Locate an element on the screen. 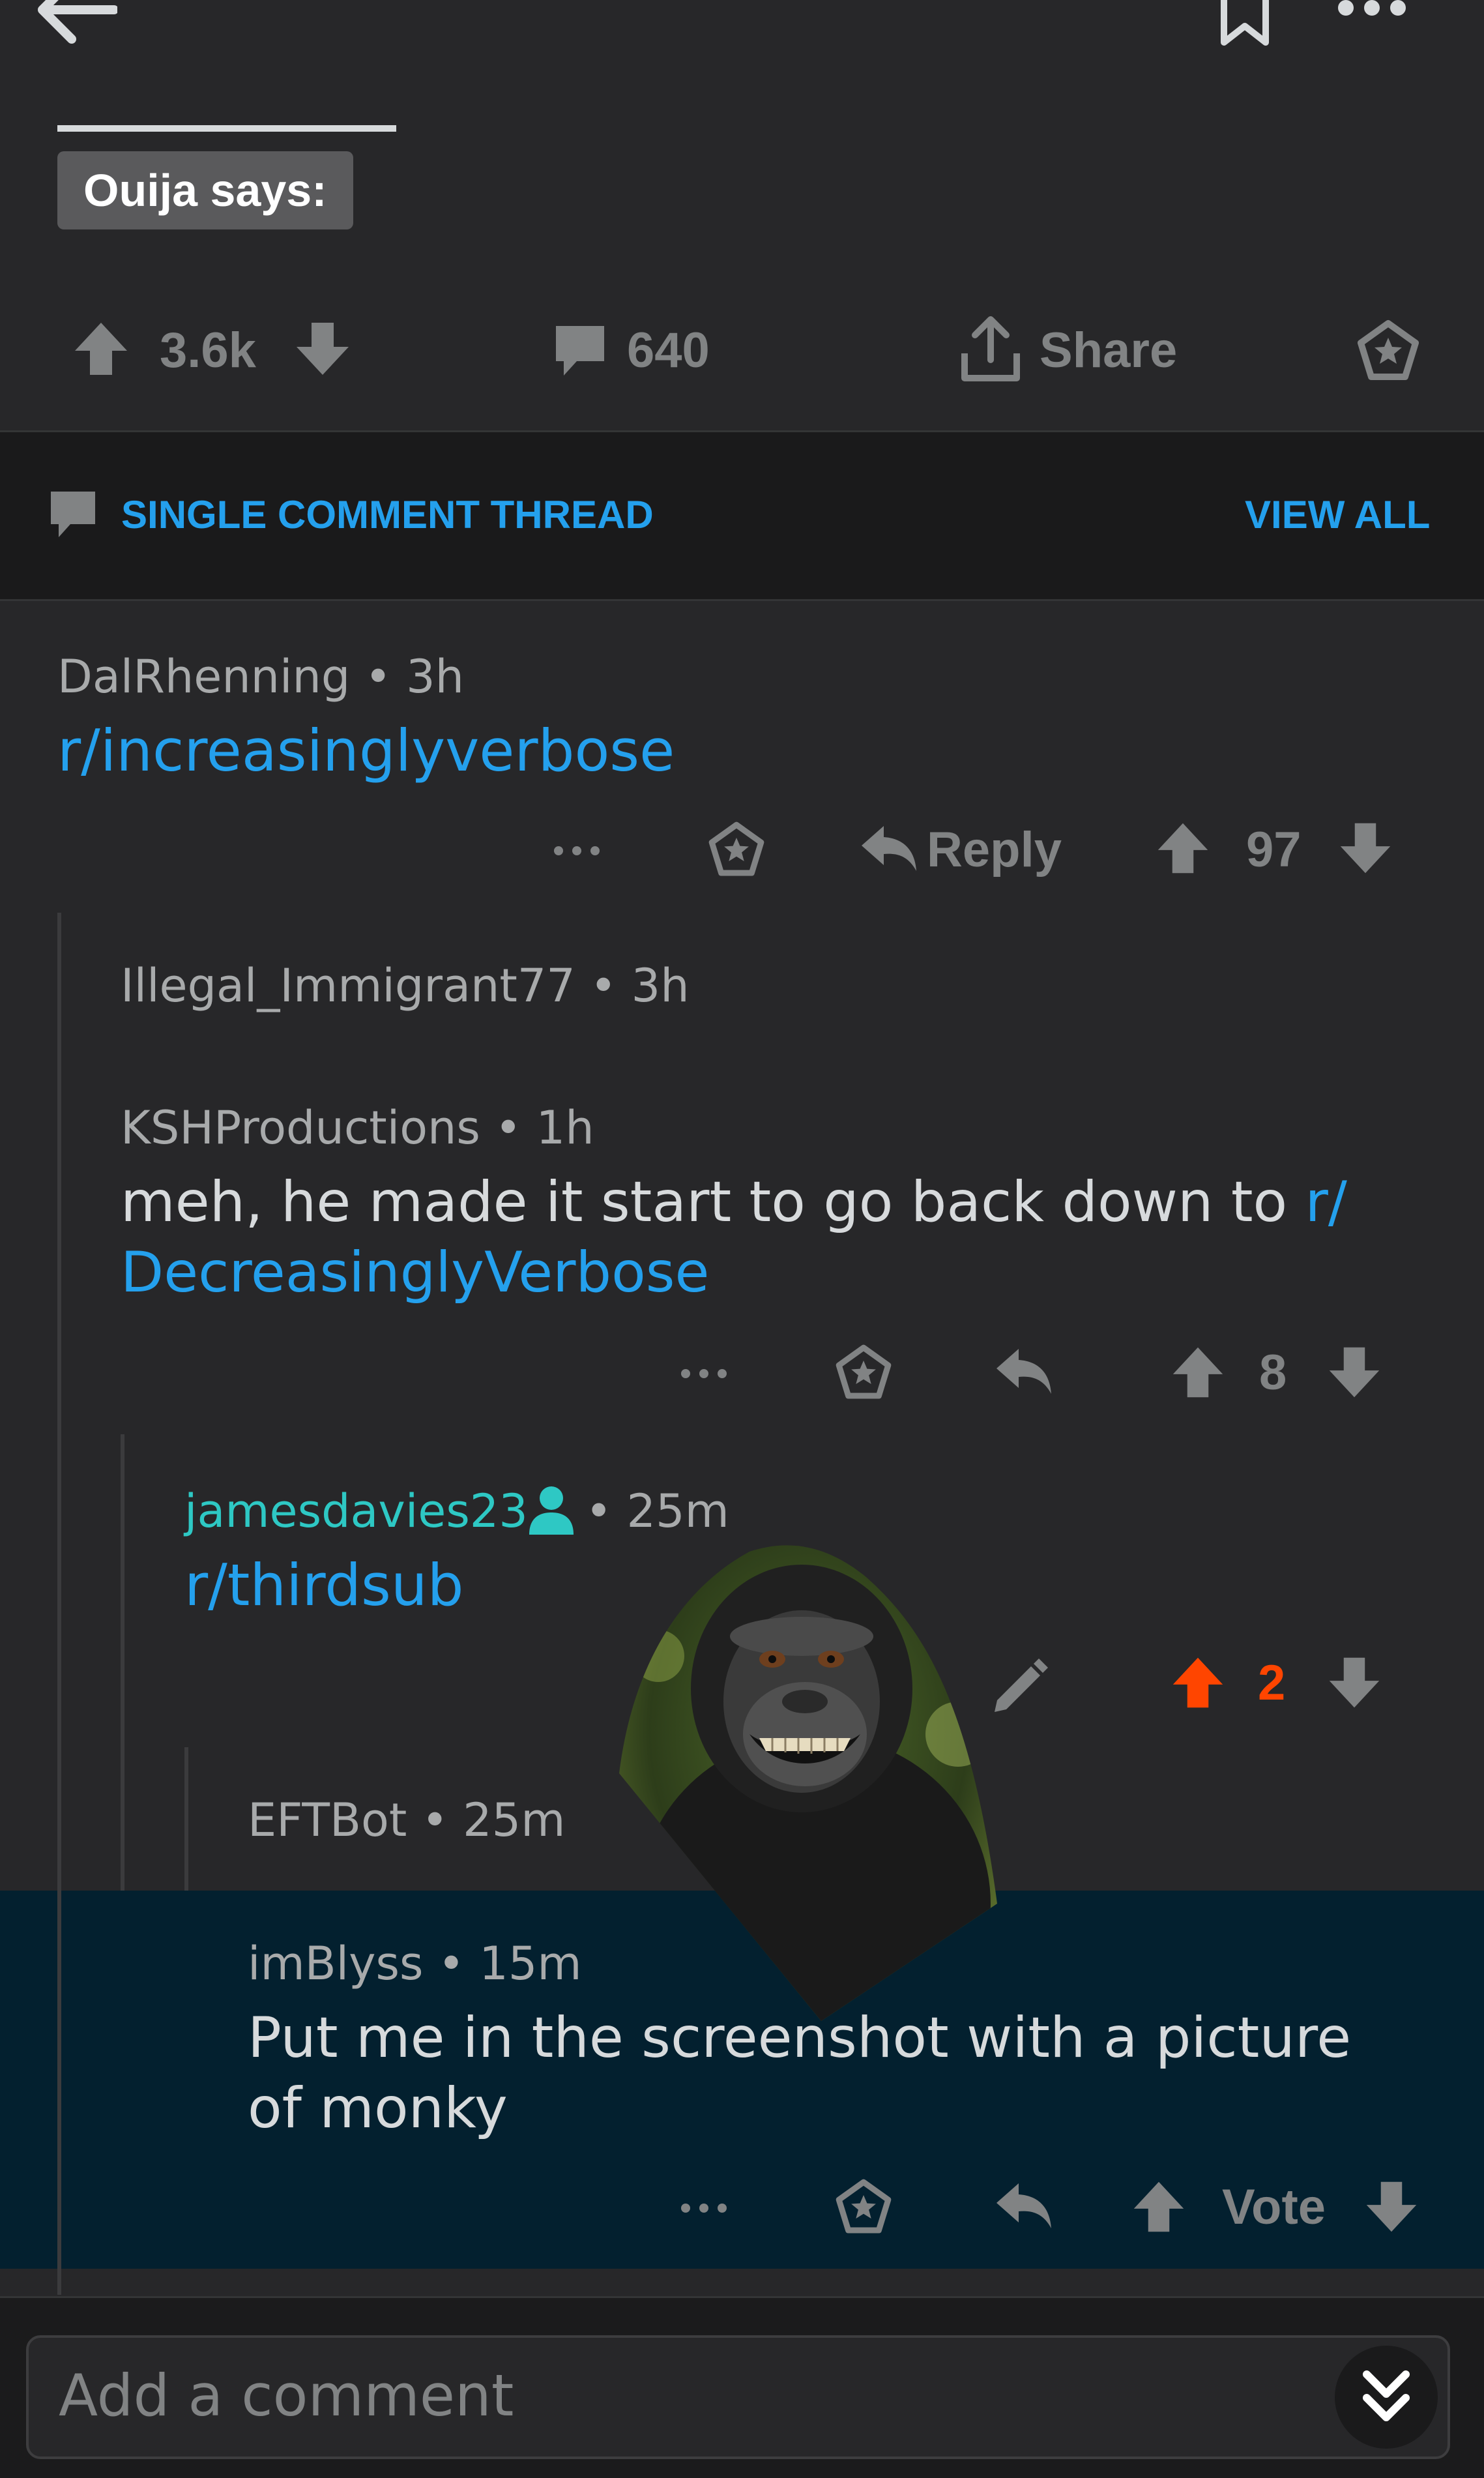 Image resolution: width=1484 pixels, height=2478 pixels. post-flair: Ouija says: is located at coordinates (205, 190).